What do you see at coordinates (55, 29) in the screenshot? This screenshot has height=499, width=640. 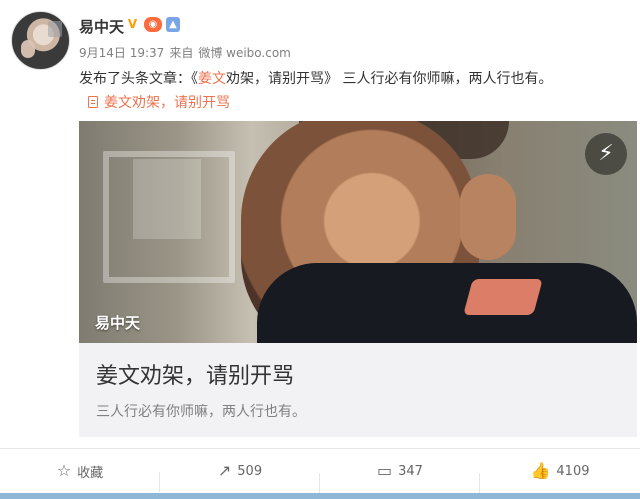 I see `avatar-bg-detail` at bounding box center [55, 29].